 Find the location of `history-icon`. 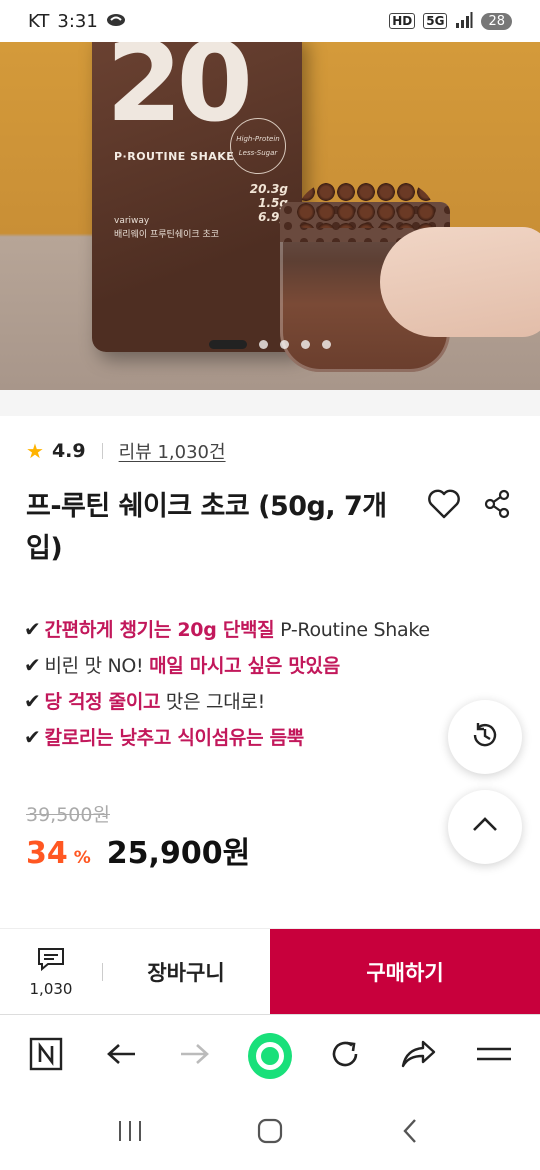

history-icon is located at coordinates (485, 737).